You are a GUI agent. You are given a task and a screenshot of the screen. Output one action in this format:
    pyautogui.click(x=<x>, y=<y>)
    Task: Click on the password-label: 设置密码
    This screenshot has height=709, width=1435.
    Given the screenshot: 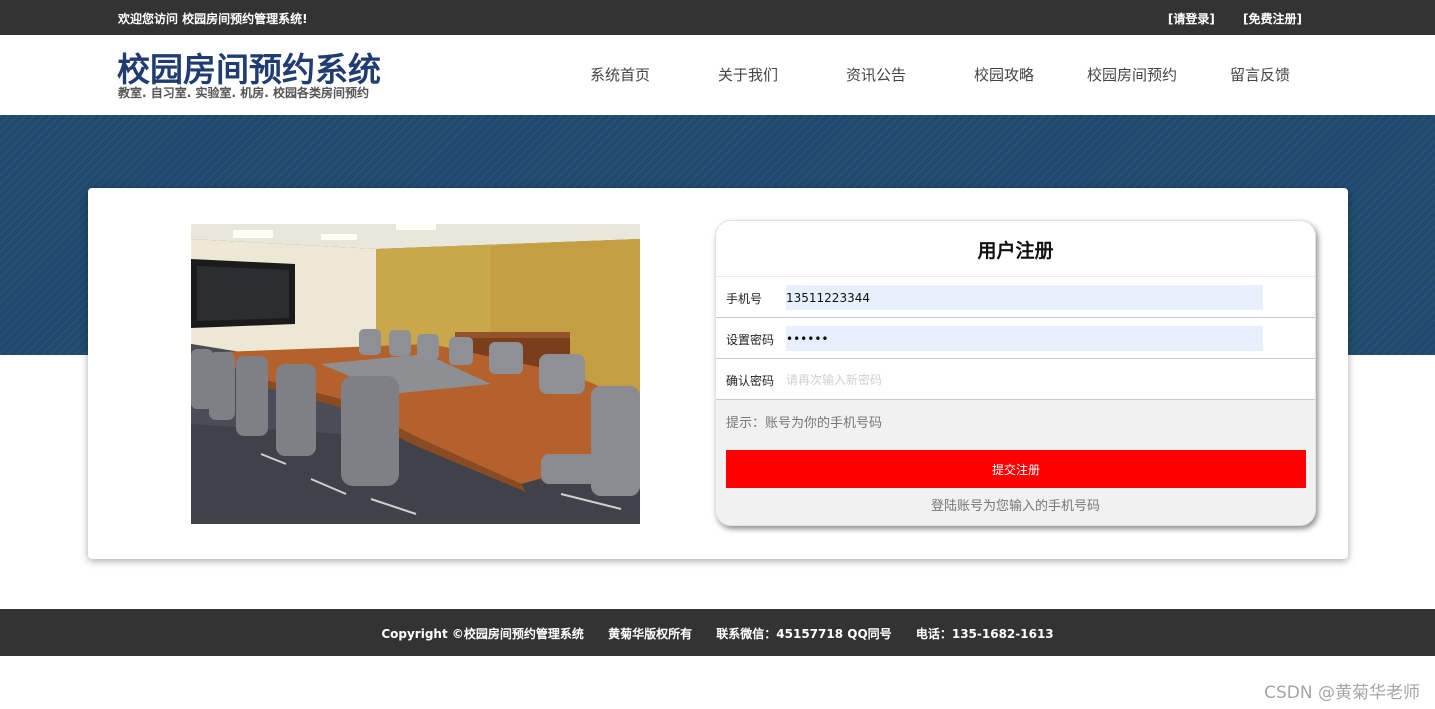 What is the action you would take?
    pyautogui.click(x=750, y=340)
    